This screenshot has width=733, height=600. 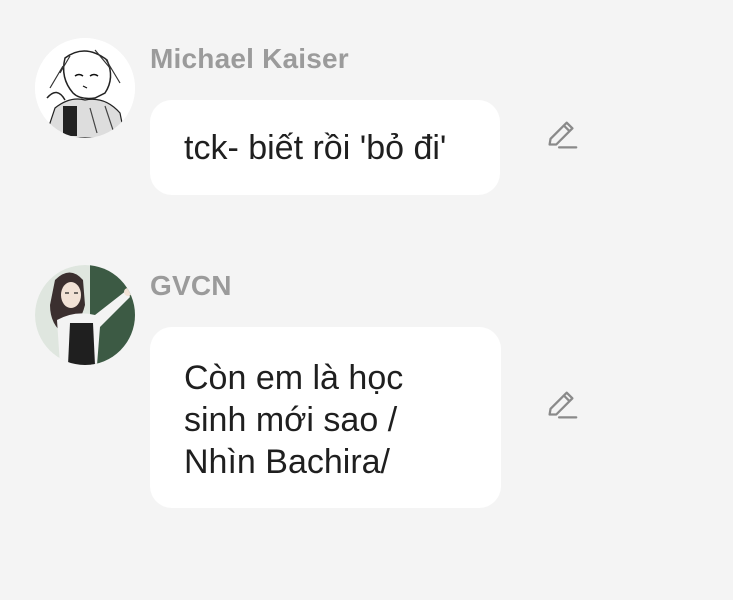 What do you see at coordinates (249, 58) in the screenshot?
I see `sender-name: Michael Kaiser` at bounding box center [249, 58].